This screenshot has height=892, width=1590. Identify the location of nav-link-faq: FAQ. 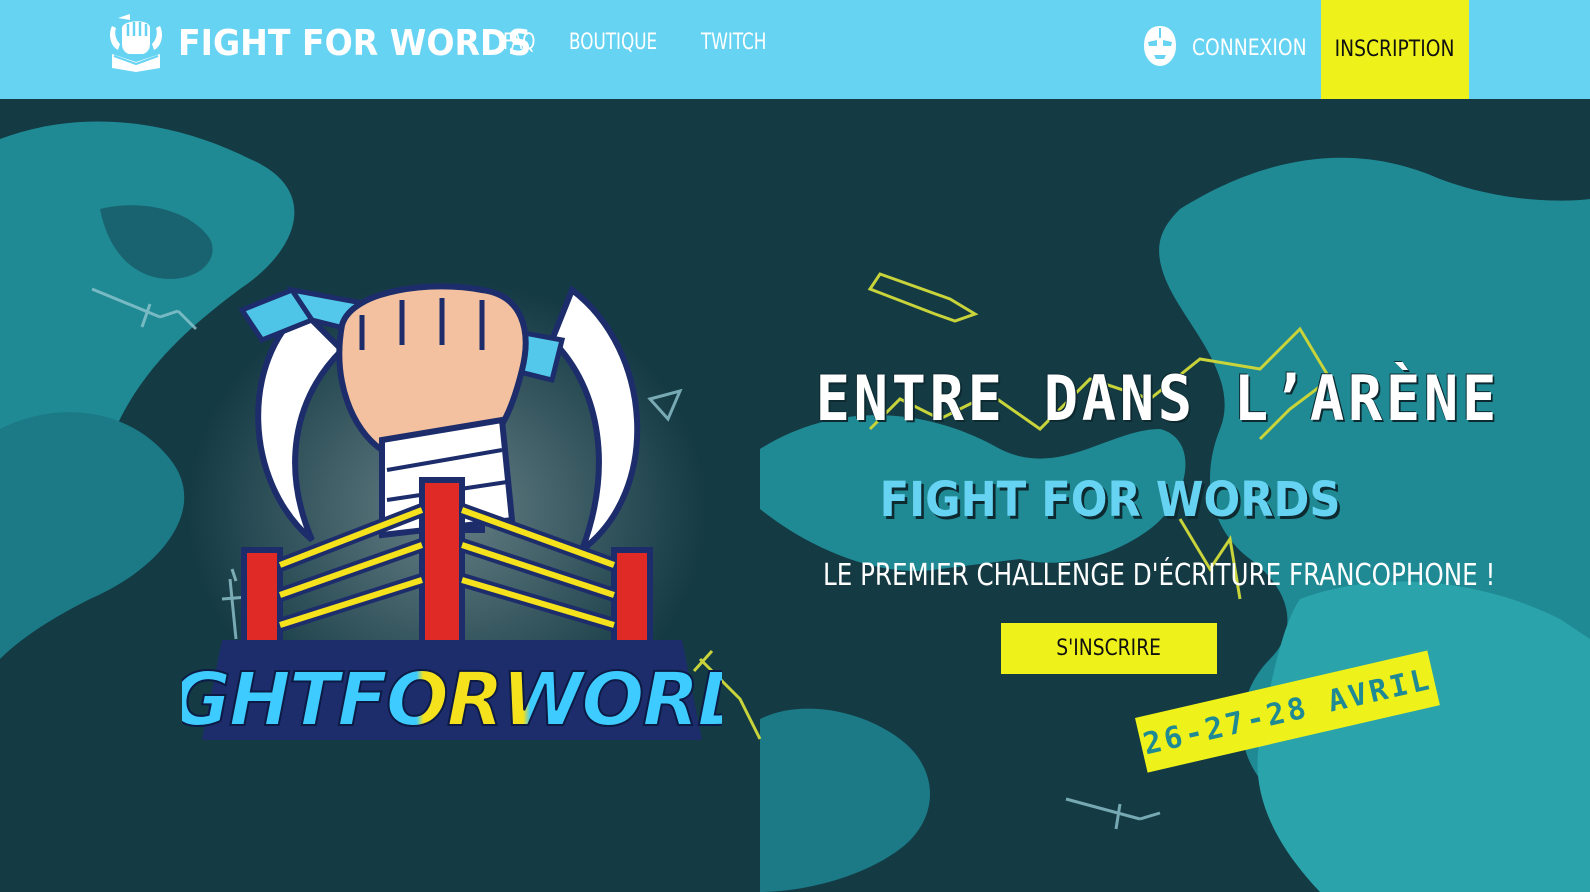
(519, 42).